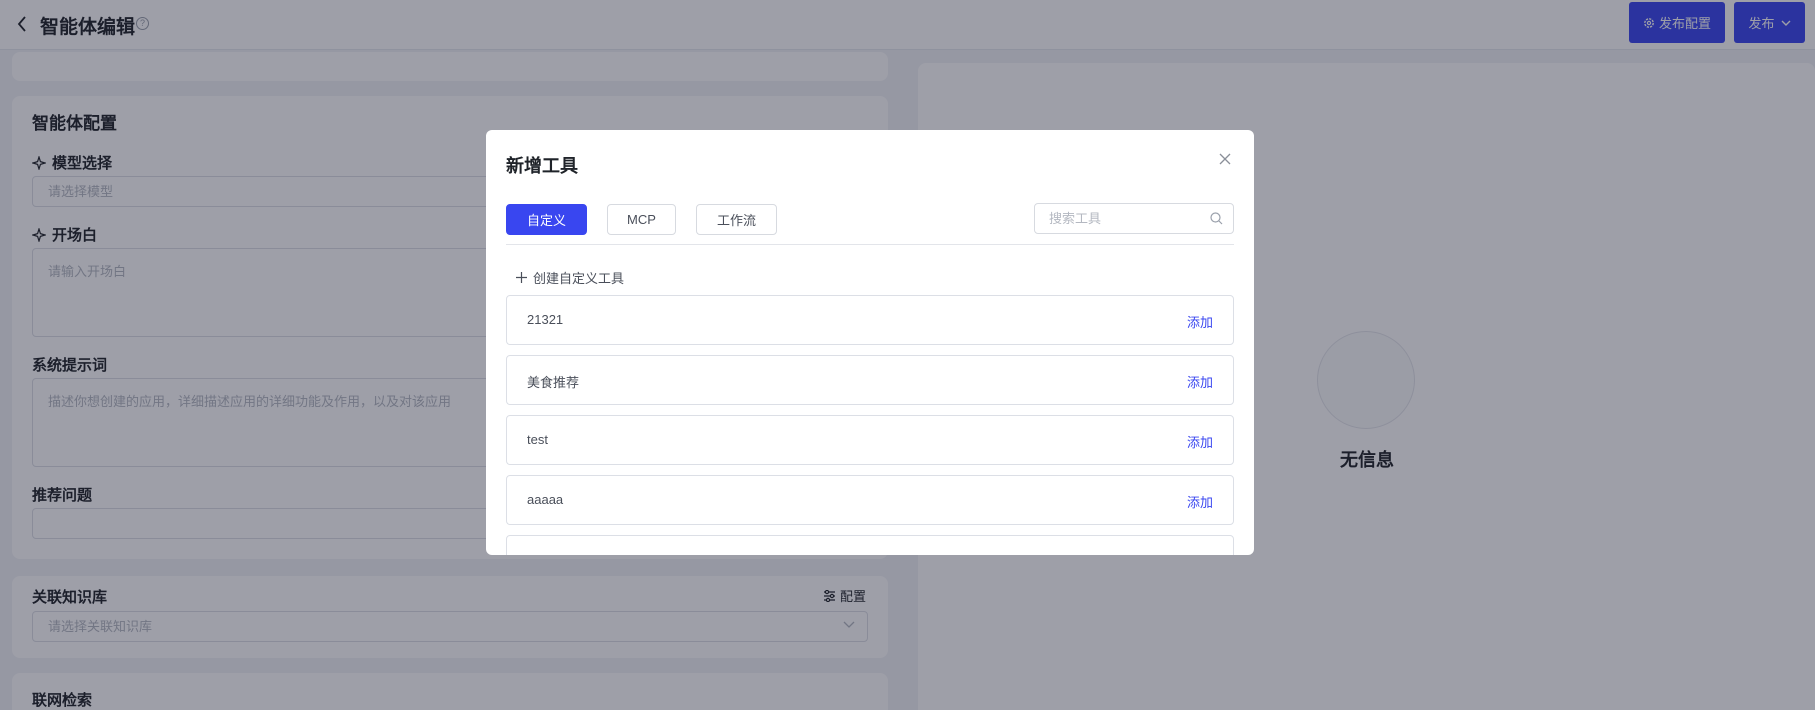  Describe the element at coordinates (870, 500) in the screenshot. I see `tool-row: aaaaa 添加` at that location.